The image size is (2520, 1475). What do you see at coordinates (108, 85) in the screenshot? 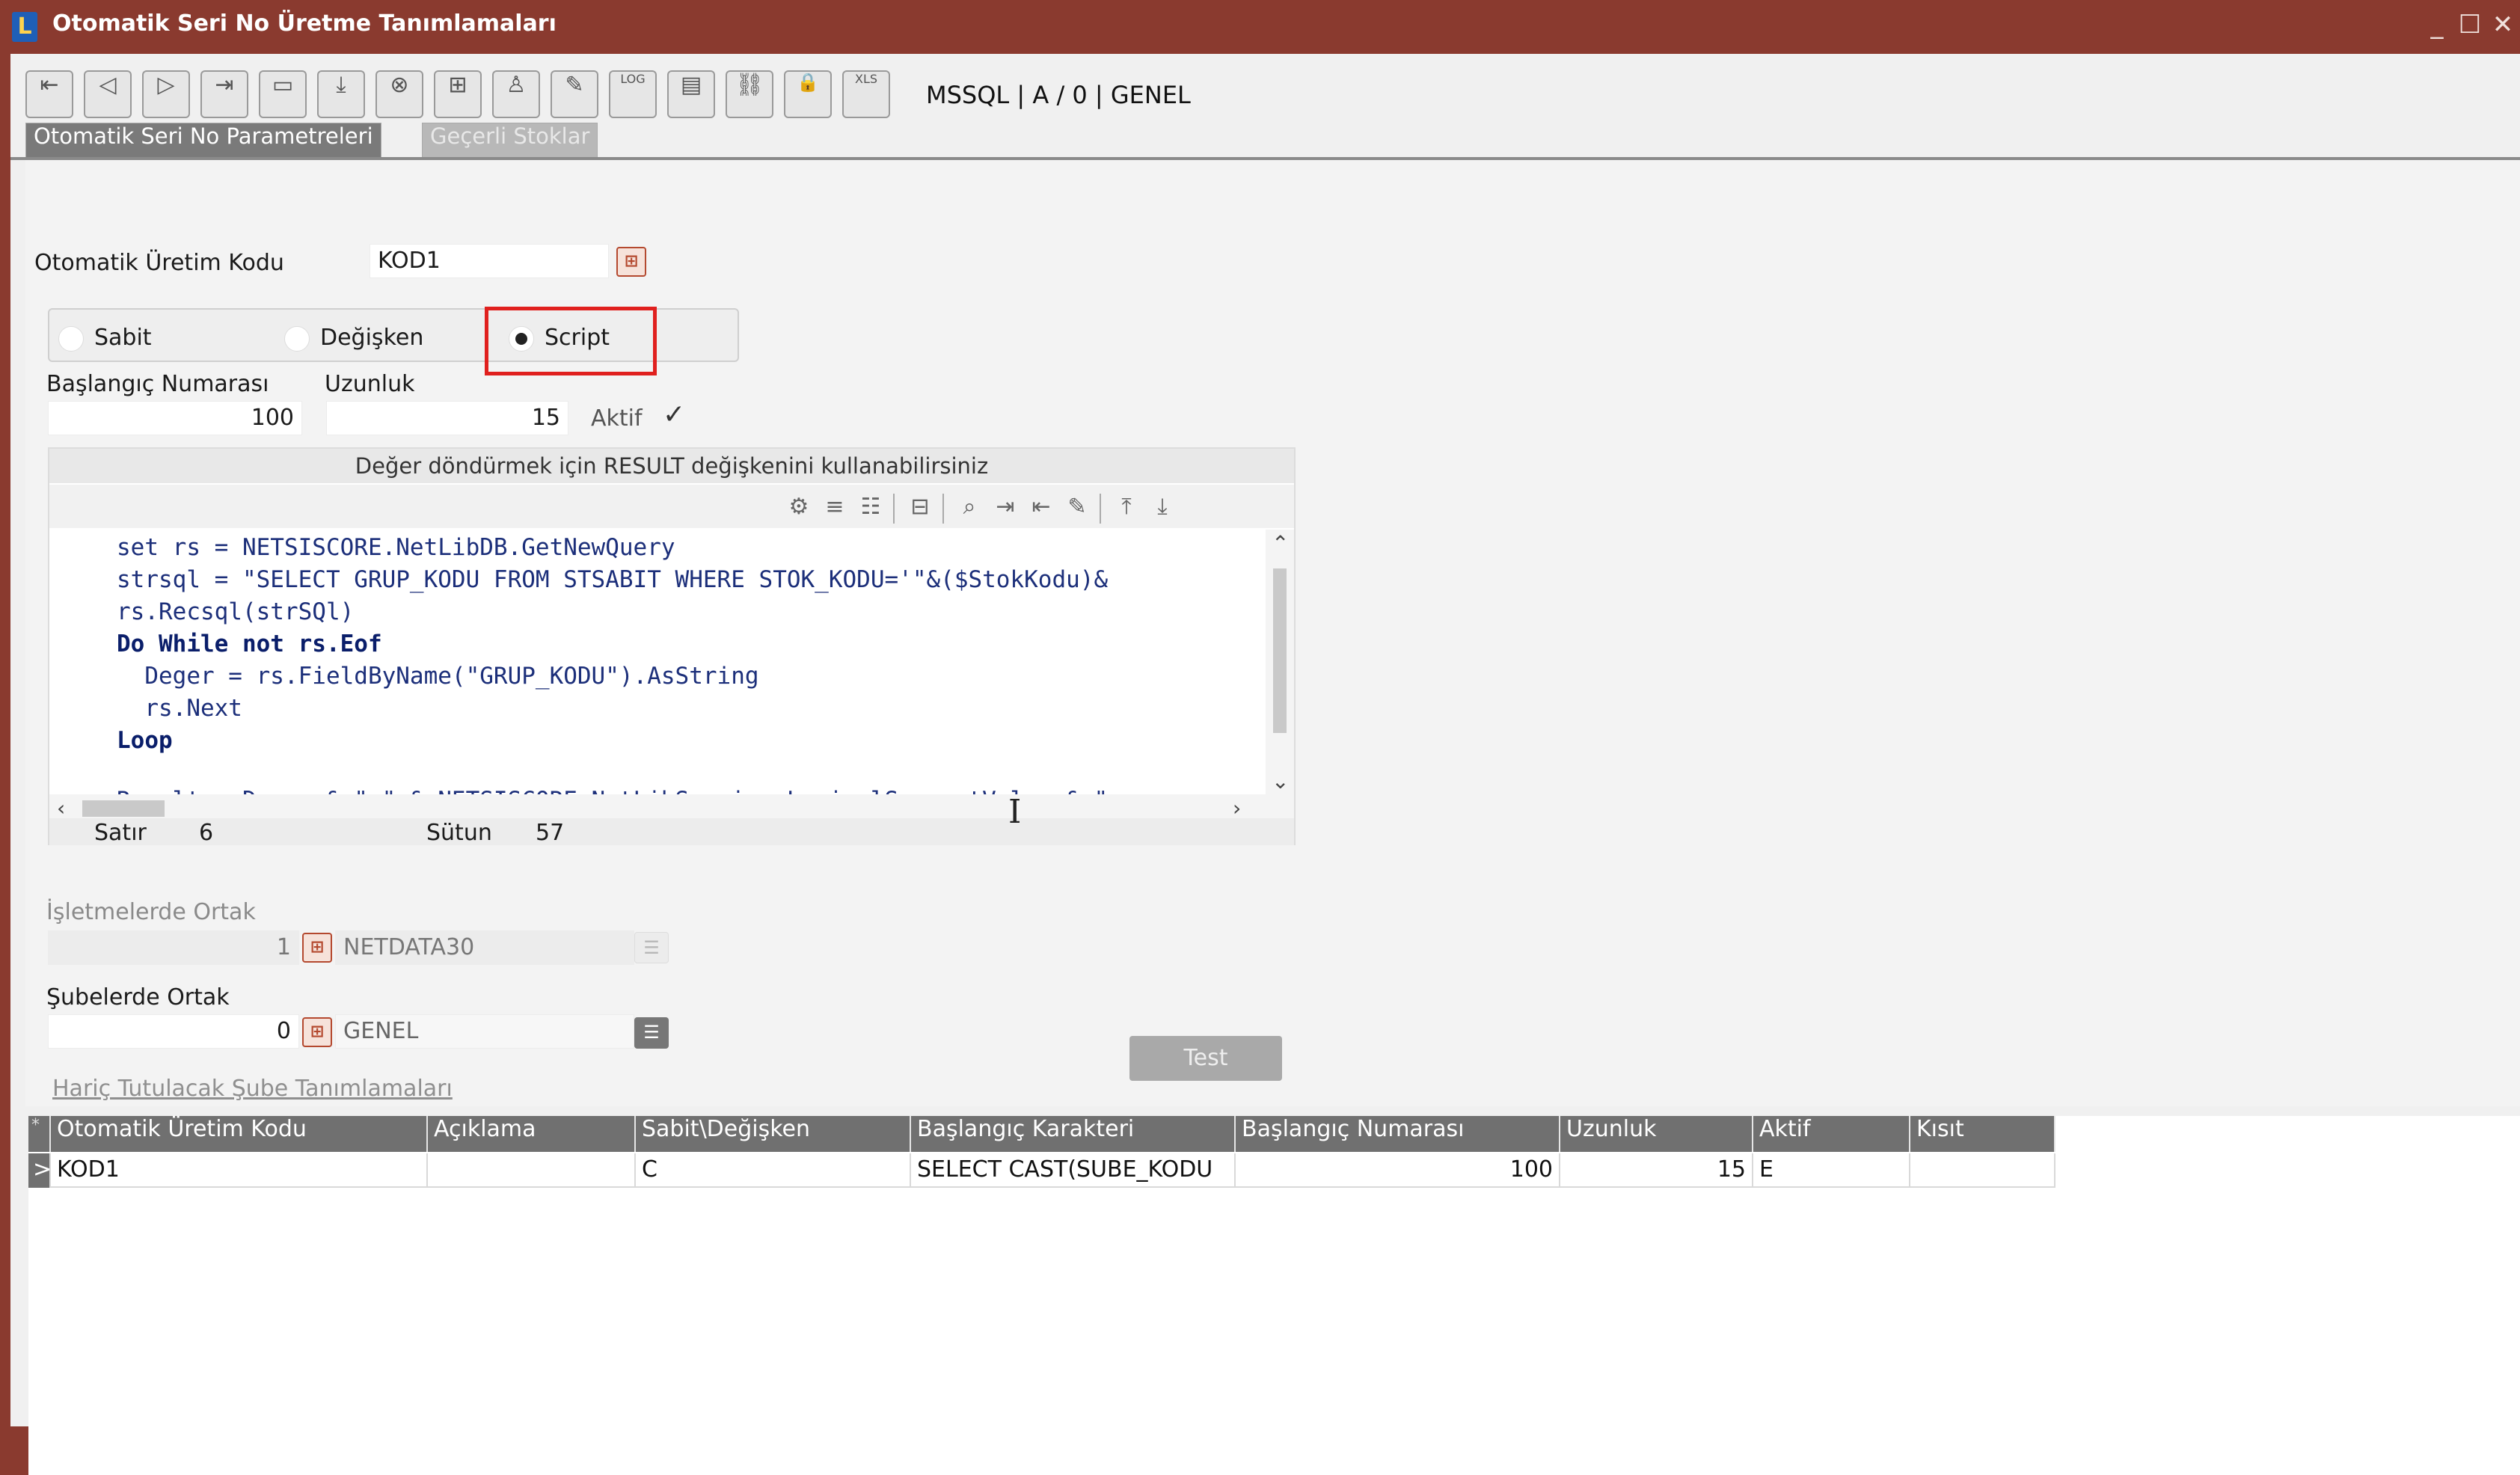
I see `previous-record-icon: ◁` at bounding box center [108, 85].